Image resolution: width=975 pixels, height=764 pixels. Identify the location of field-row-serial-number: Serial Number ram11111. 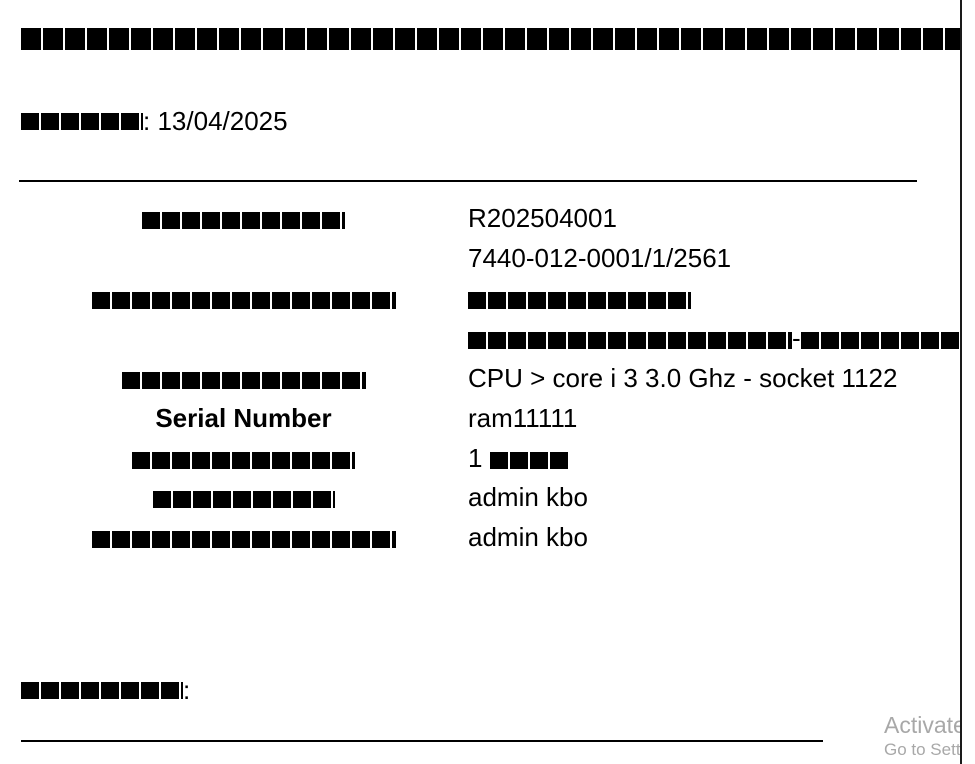
(480, 418).